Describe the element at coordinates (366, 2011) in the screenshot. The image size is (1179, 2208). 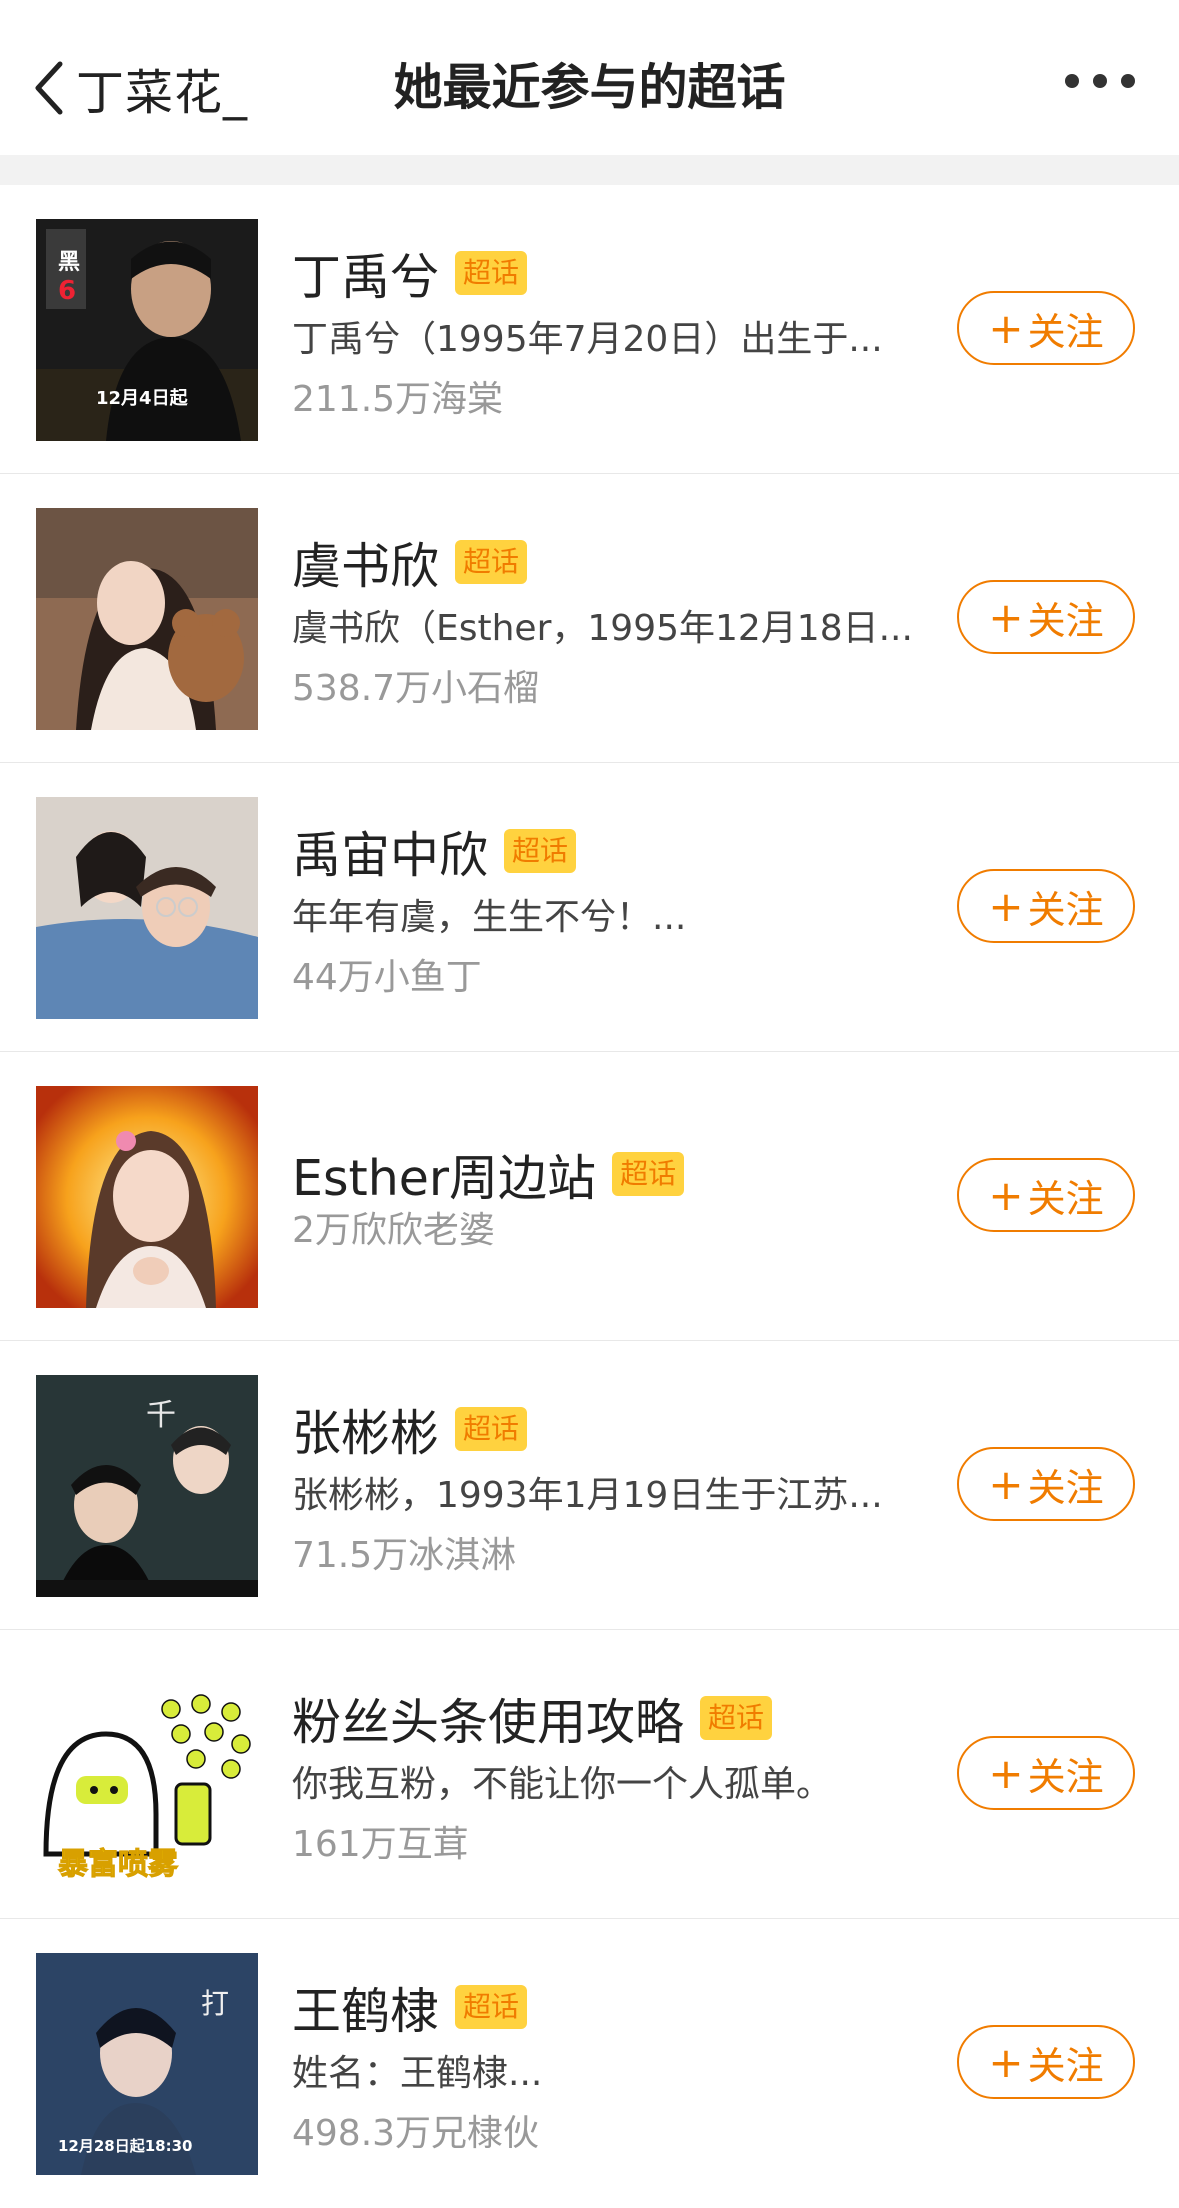
I see `topic-name: 王鹤棣` at that location.